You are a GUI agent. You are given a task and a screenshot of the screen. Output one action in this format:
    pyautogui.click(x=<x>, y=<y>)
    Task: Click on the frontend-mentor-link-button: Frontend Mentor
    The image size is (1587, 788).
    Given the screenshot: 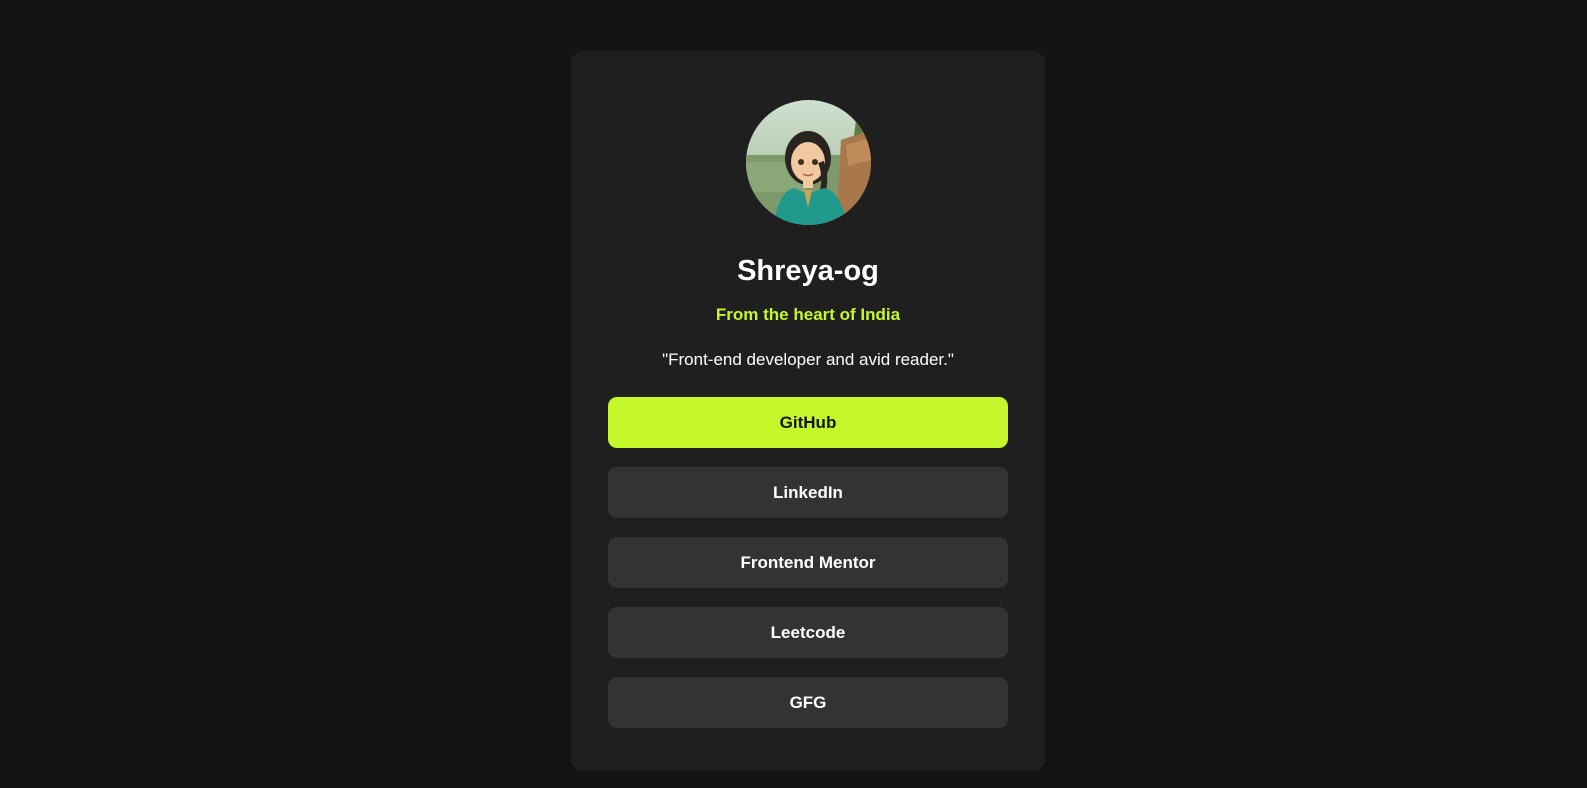 What is the action you would take?
    pyautogui.click(x=808, y=562)
    